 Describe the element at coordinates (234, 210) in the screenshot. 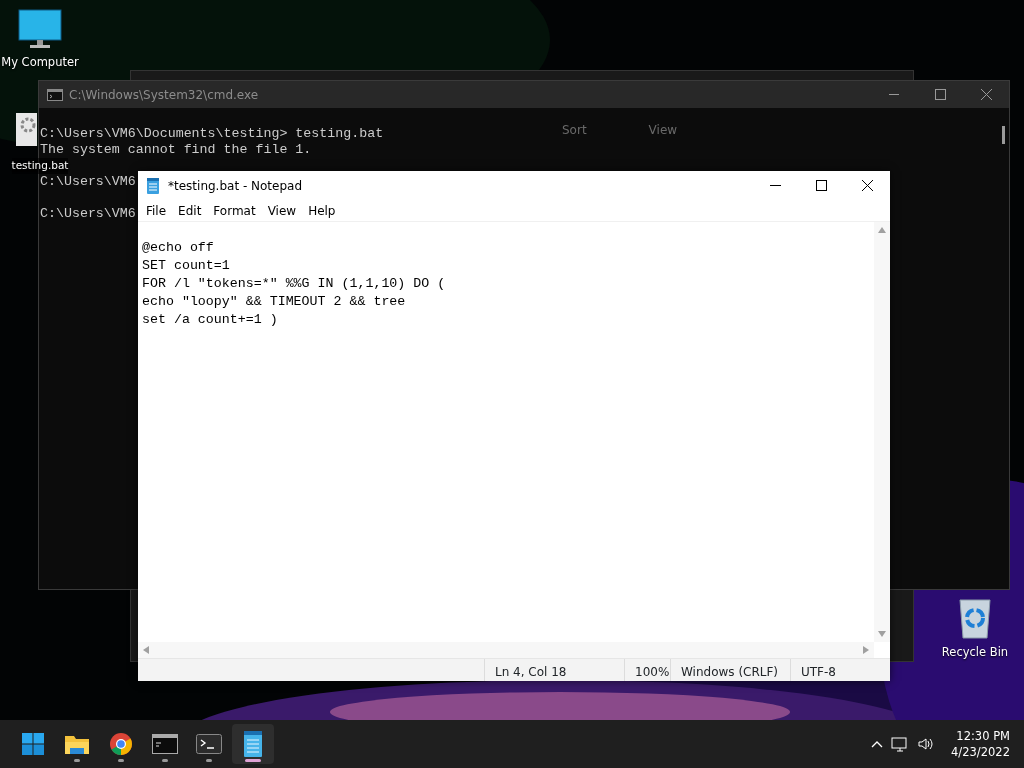

I see `menu-item: Format` at that location.